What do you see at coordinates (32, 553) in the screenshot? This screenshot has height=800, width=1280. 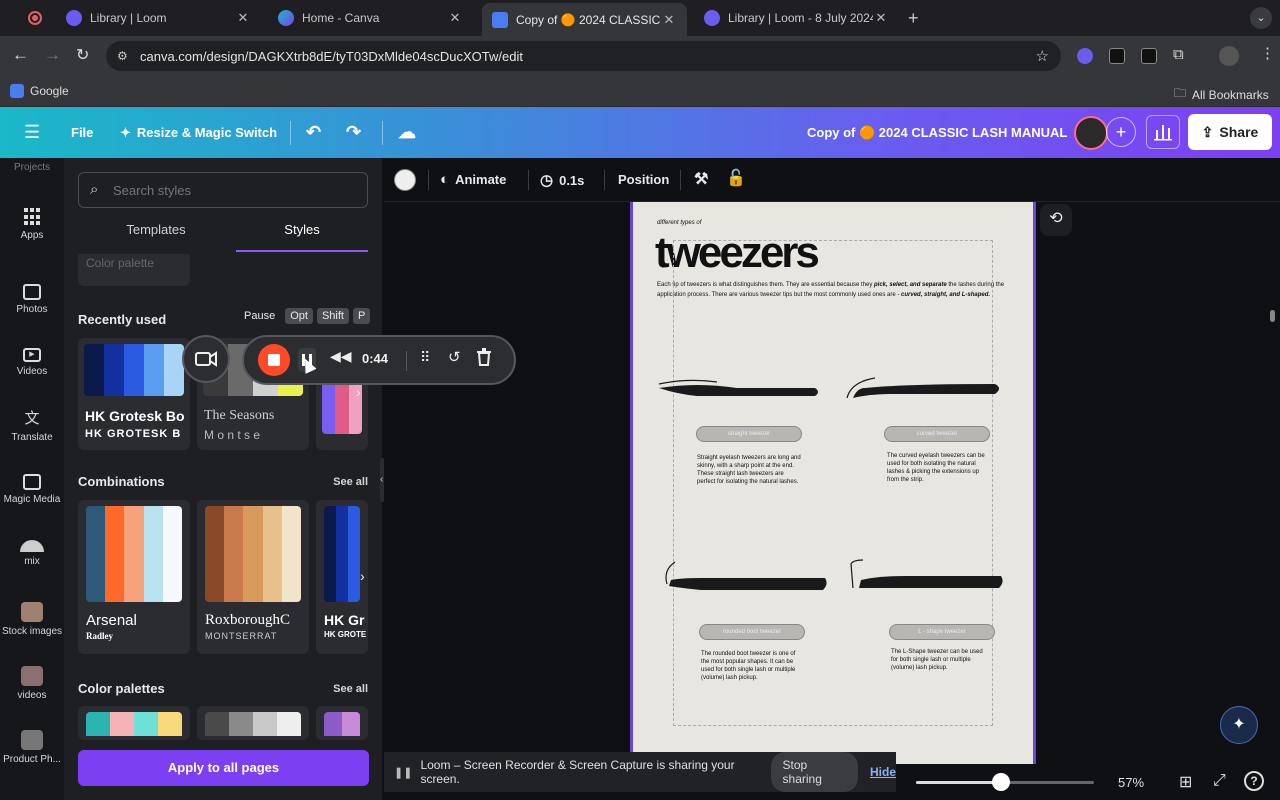 I see `rail-item-mix: mix` at bounding box center [32, 553].